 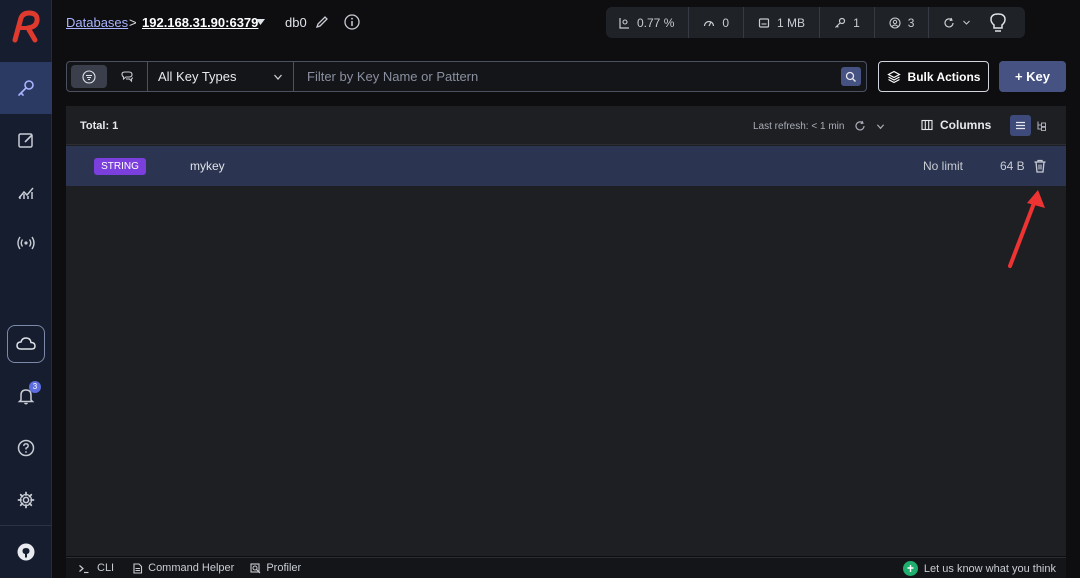 I want to click on info-icon, so click(x=352, y=22).